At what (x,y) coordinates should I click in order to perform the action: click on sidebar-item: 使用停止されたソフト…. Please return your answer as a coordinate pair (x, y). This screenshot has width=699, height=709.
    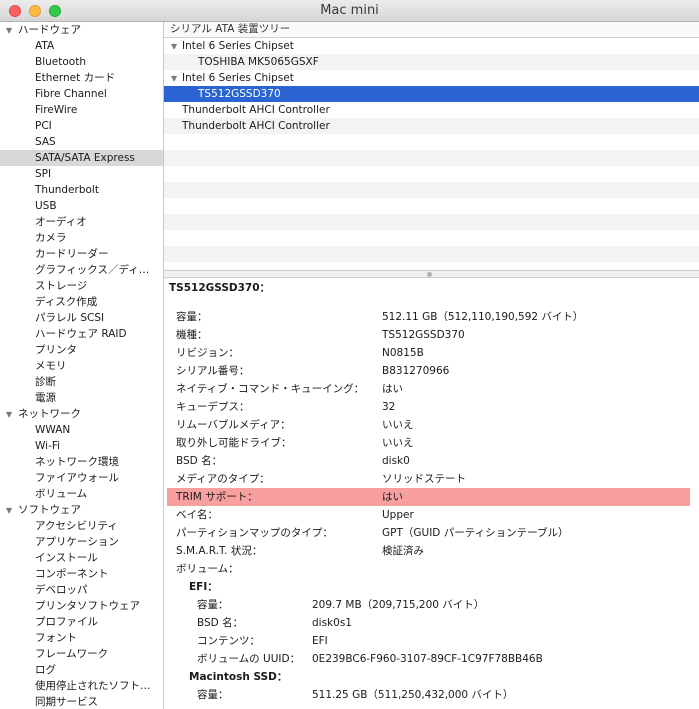
    Looking at the image, I should click on (81, 686).